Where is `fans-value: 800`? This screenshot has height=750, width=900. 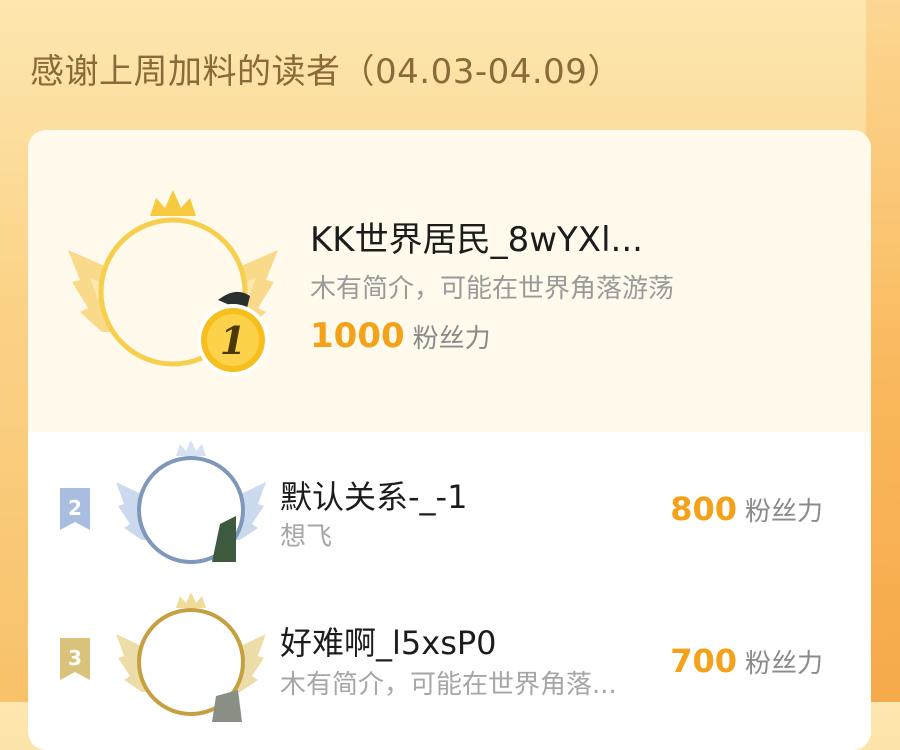 fans-value: 800 is located at coordinates (703, 509).